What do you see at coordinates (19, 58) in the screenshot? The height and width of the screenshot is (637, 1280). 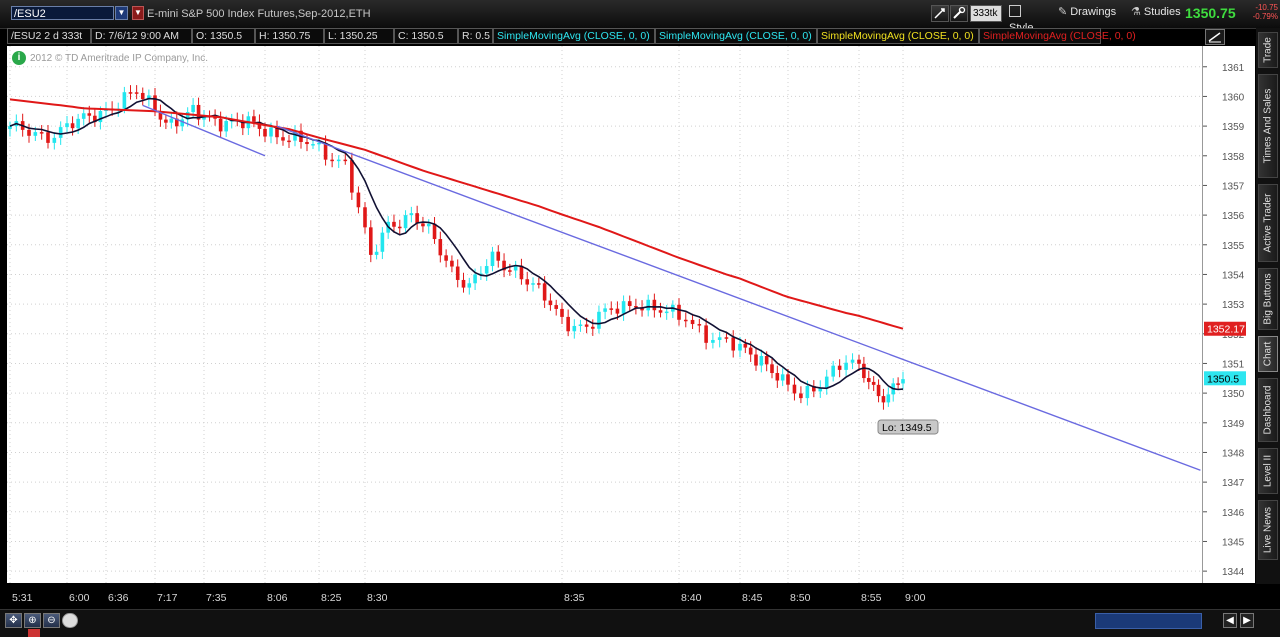 I see `info-icon: i` at bounding box center [19, 58].